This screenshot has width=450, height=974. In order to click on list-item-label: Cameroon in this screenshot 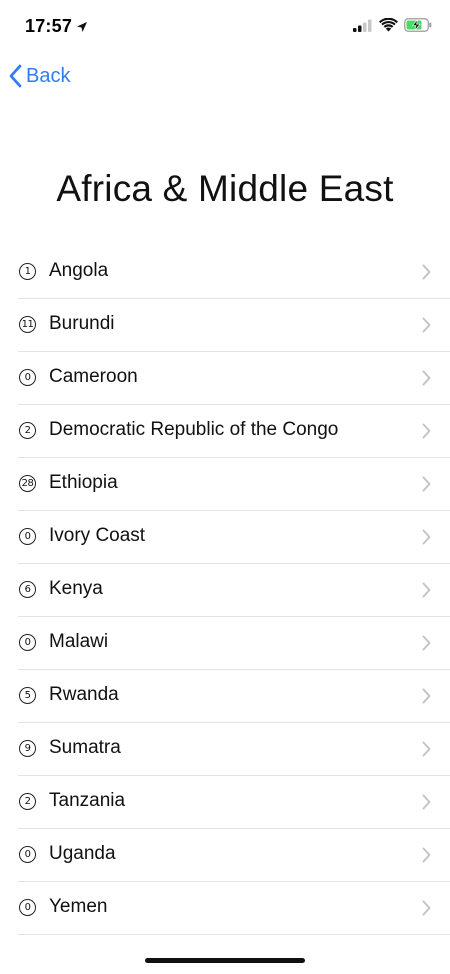, I will do `click(93, 376)`.